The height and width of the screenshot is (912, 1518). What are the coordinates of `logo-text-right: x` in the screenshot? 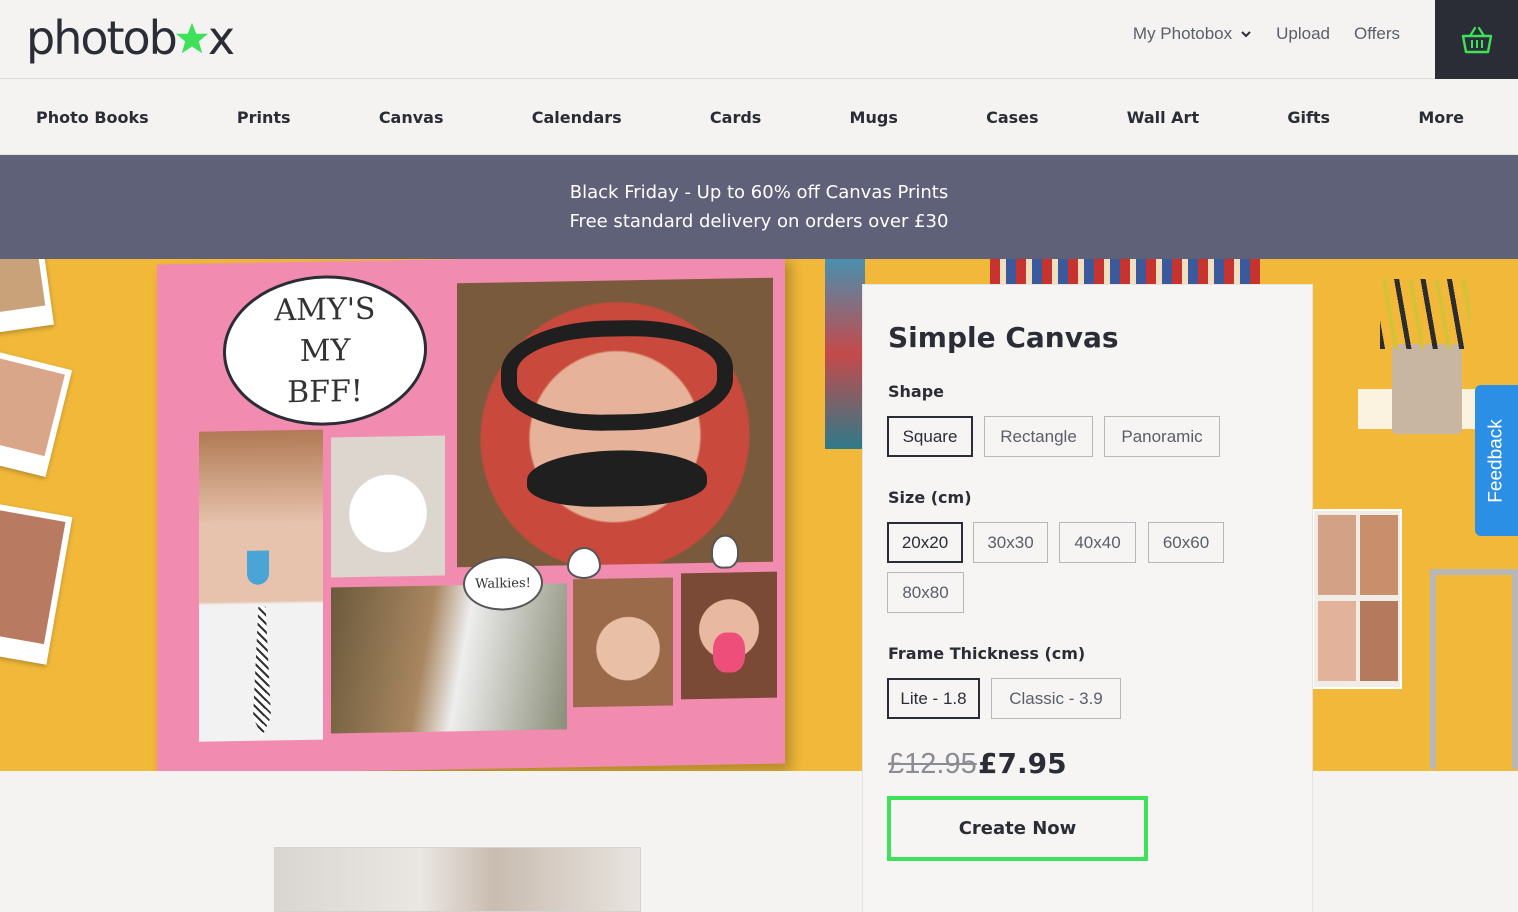 It's located at (221, 38).